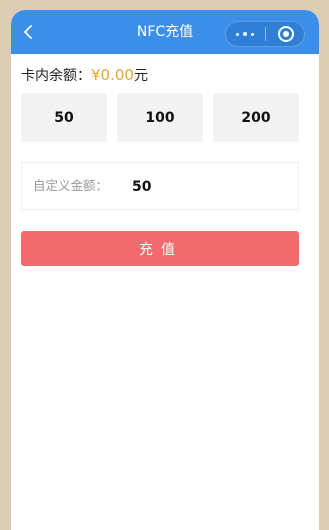 The image size is (329, 530). I want to click on card-balance: 卡内余额：¥0.00元, so click(84, 75).